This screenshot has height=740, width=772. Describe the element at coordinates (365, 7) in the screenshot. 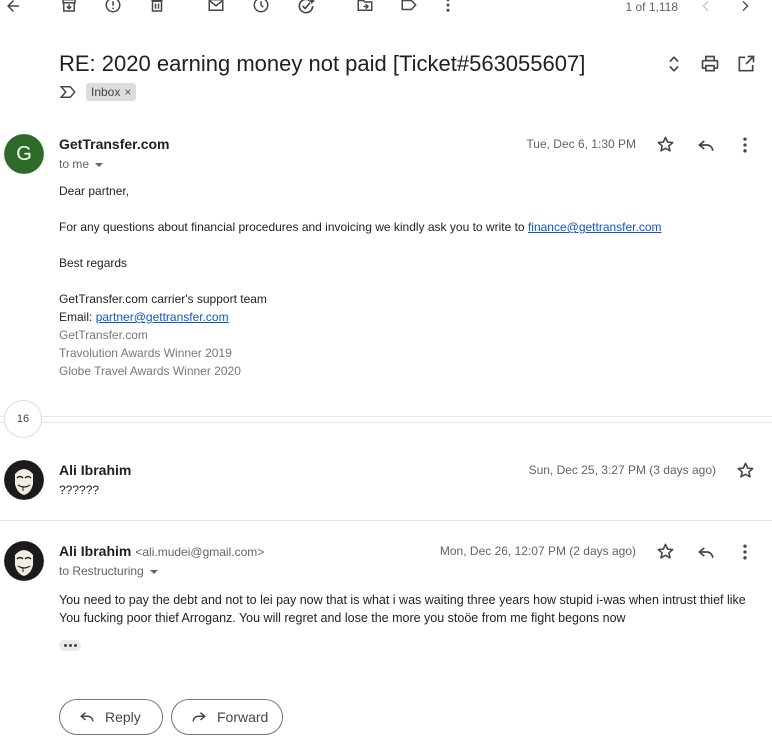

I see `move-to-icon` at that location.